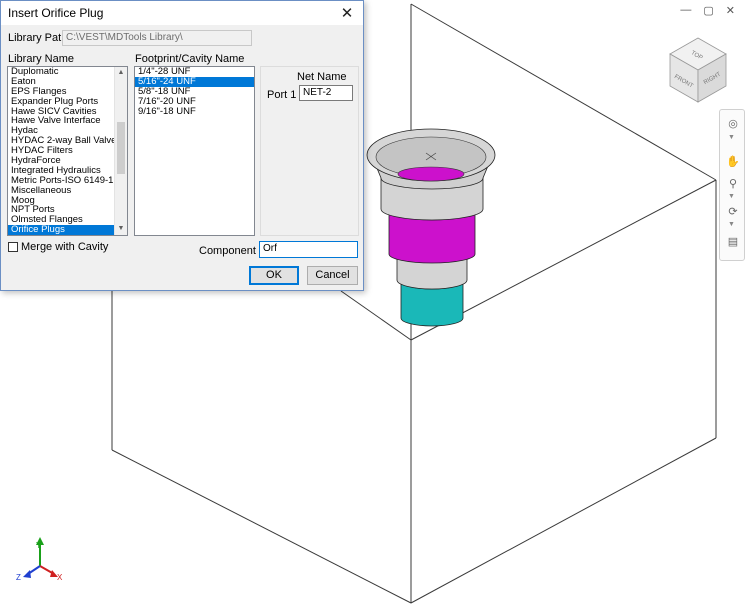 The width and height of the screenshot is (745, 604). What do you see at coordinates (56, 13) in the screenshot?
I see `dialog-title: Insert Orifice Plug` at bounding box center [56, 13].